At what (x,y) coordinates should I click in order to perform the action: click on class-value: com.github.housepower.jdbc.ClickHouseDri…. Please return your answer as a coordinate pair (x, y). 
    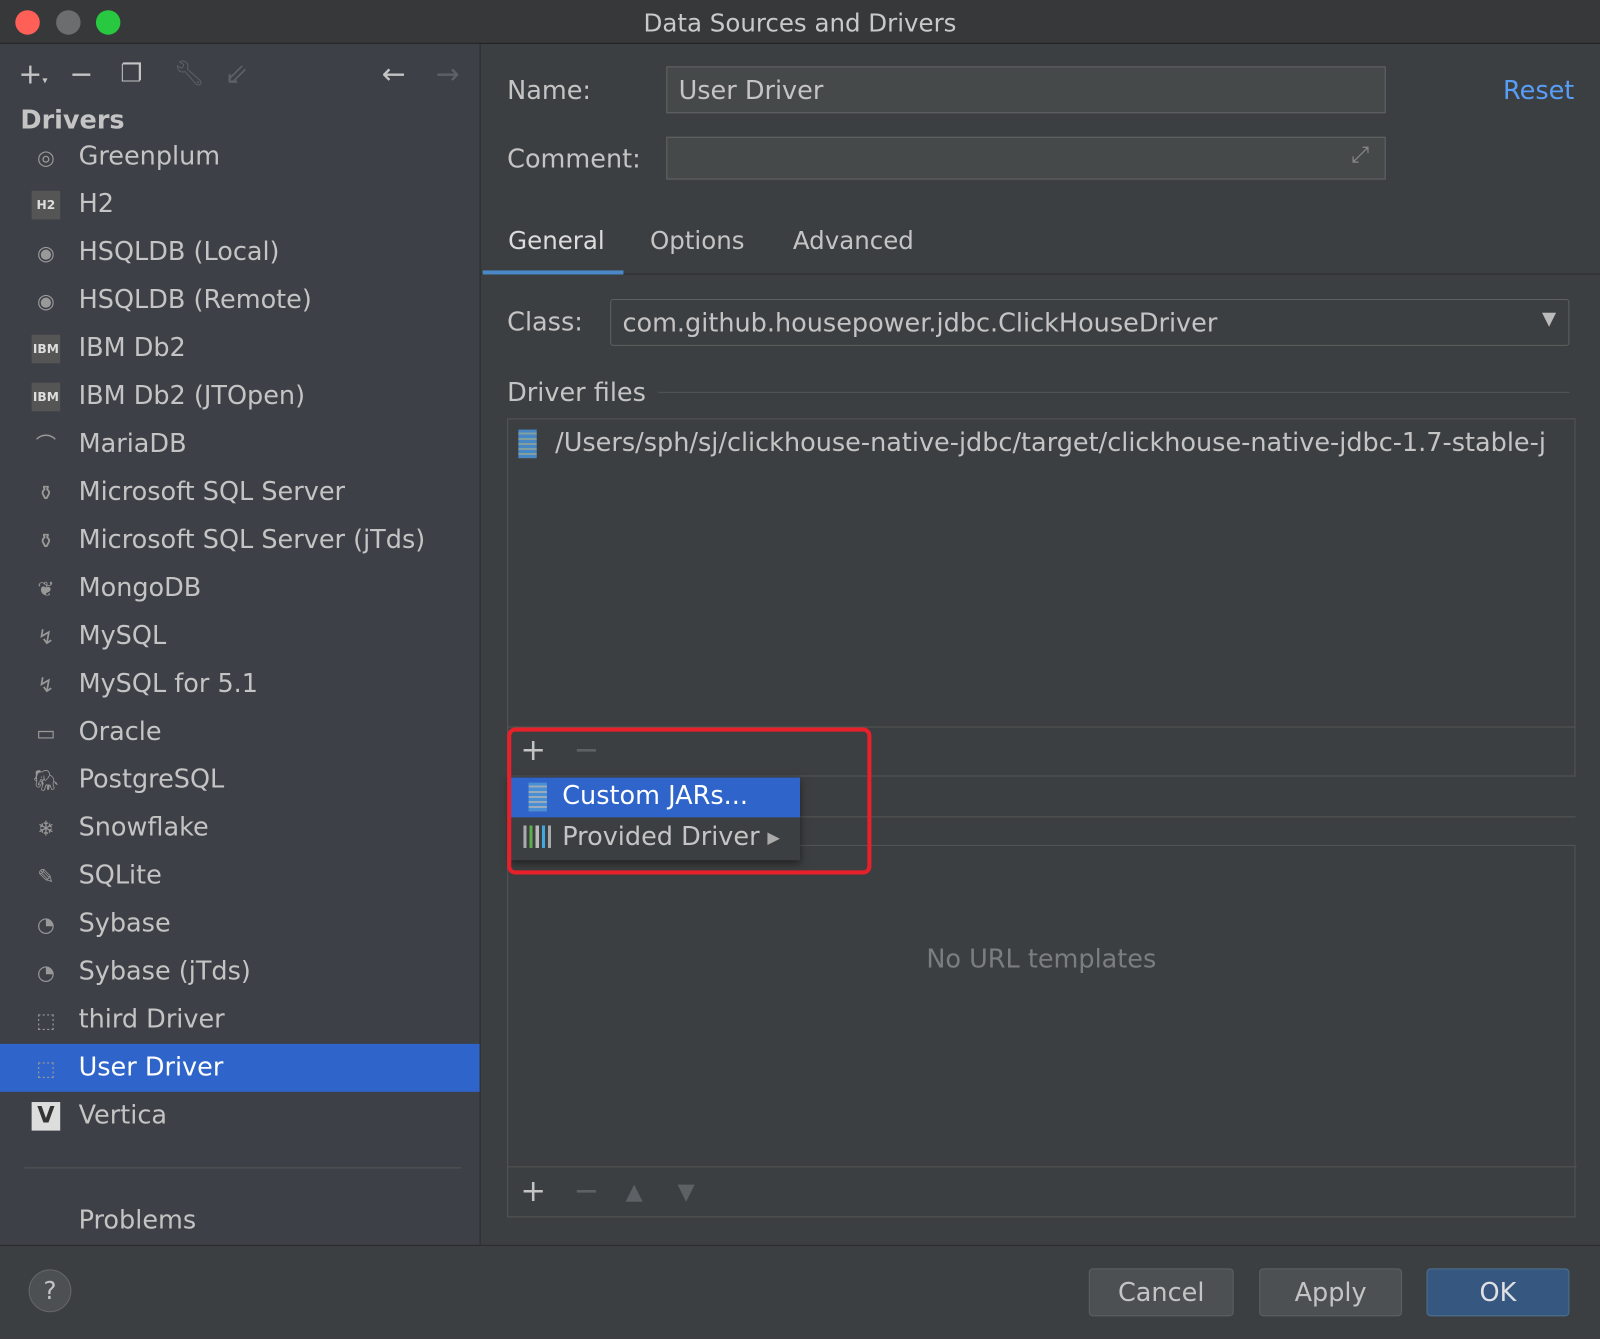
    Looking at the image, I should click on (920, 323).